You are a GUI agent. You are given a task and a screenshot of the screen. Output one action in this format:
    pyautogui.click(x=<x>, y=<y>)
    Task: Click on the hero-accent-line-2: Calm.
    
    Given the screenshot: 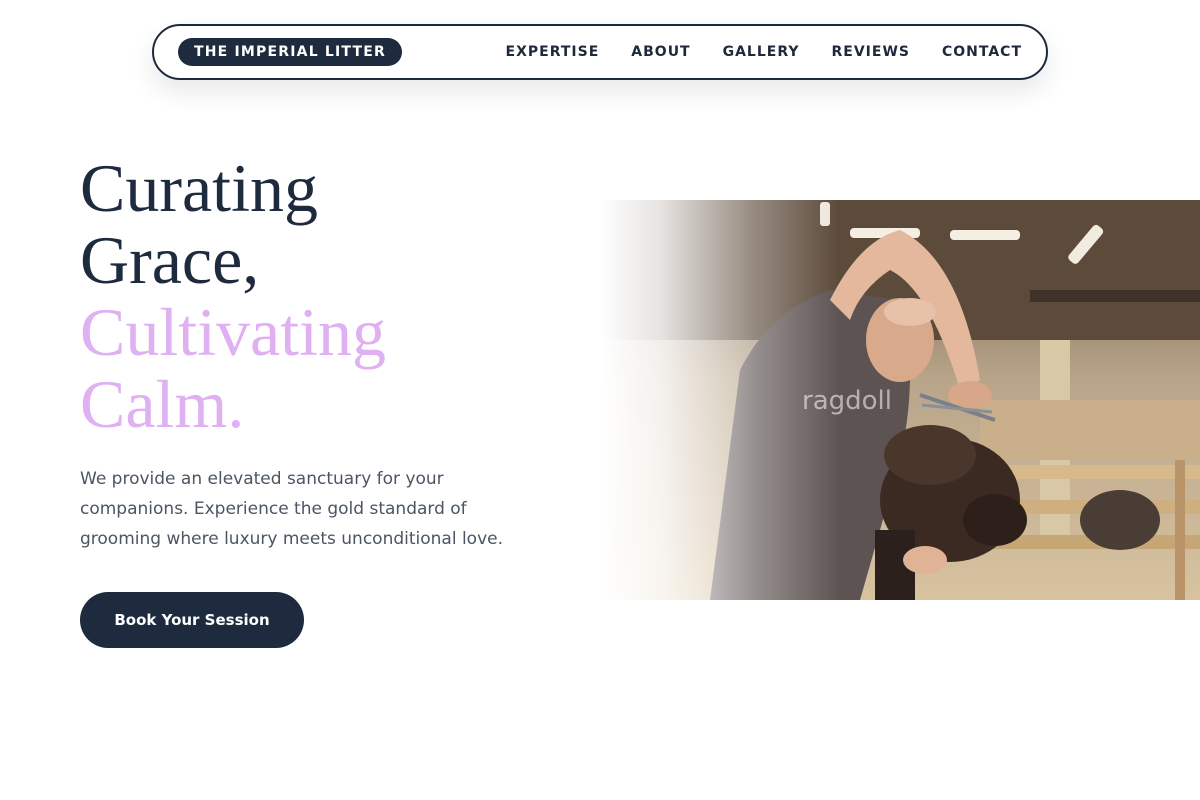 What is the action you would take?
    pyautogui.click(x=162, y=404)
    